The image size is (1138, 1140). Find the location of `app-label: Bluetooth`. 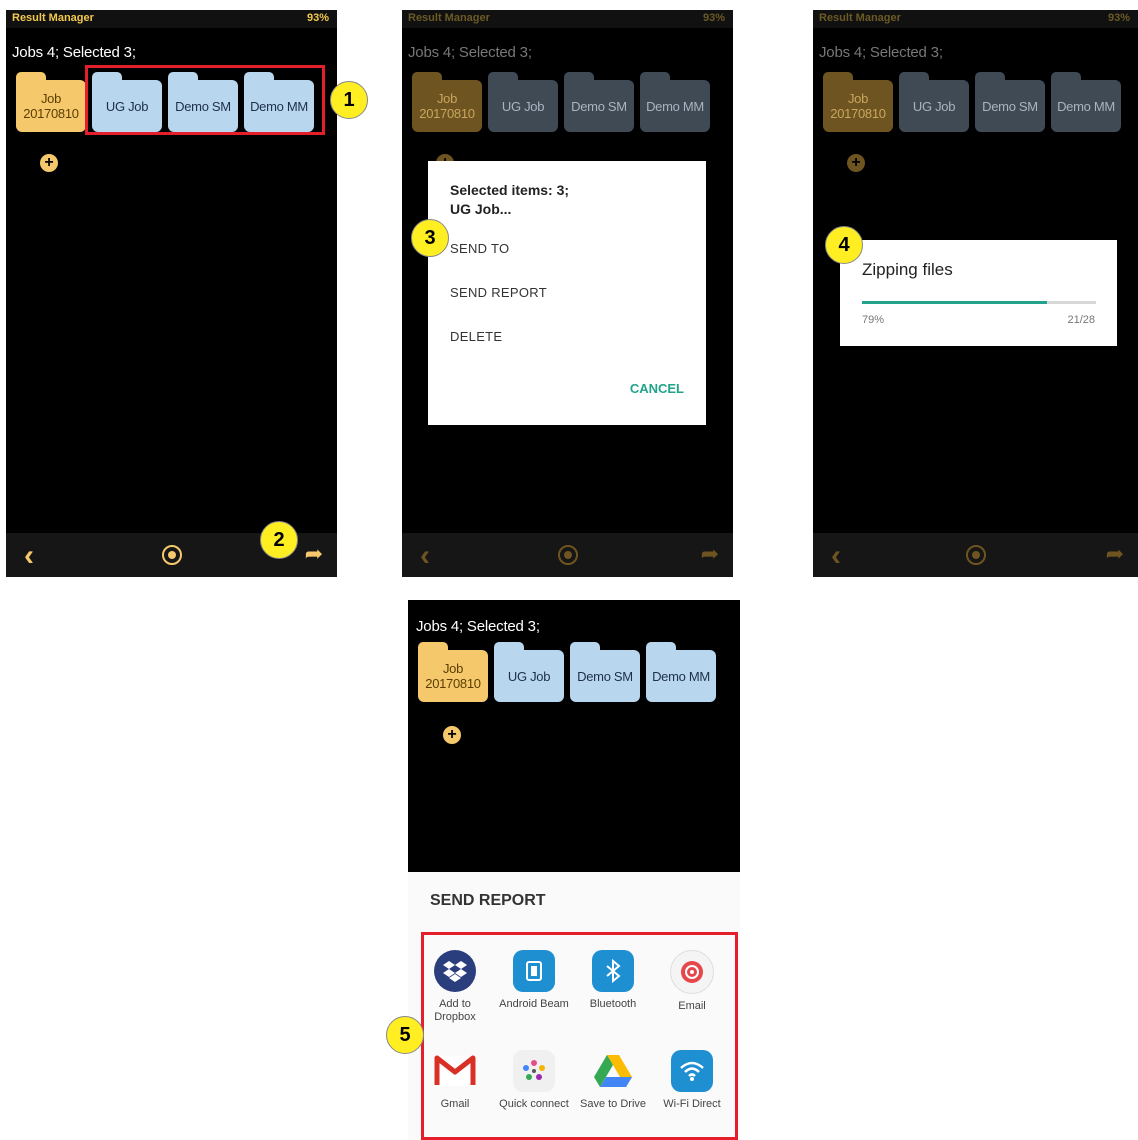

app-label: Bluetooth is located at coordinates (613, 1004).